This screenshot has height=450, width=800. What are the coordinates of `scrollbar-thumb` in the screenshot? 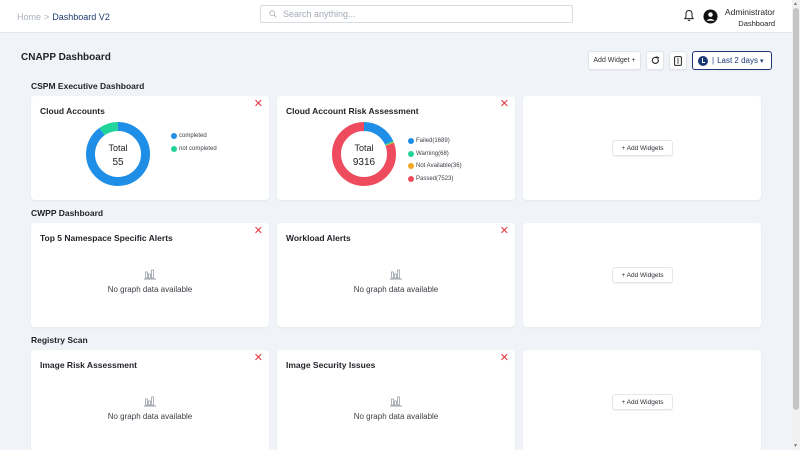 It's located at (796, 209).